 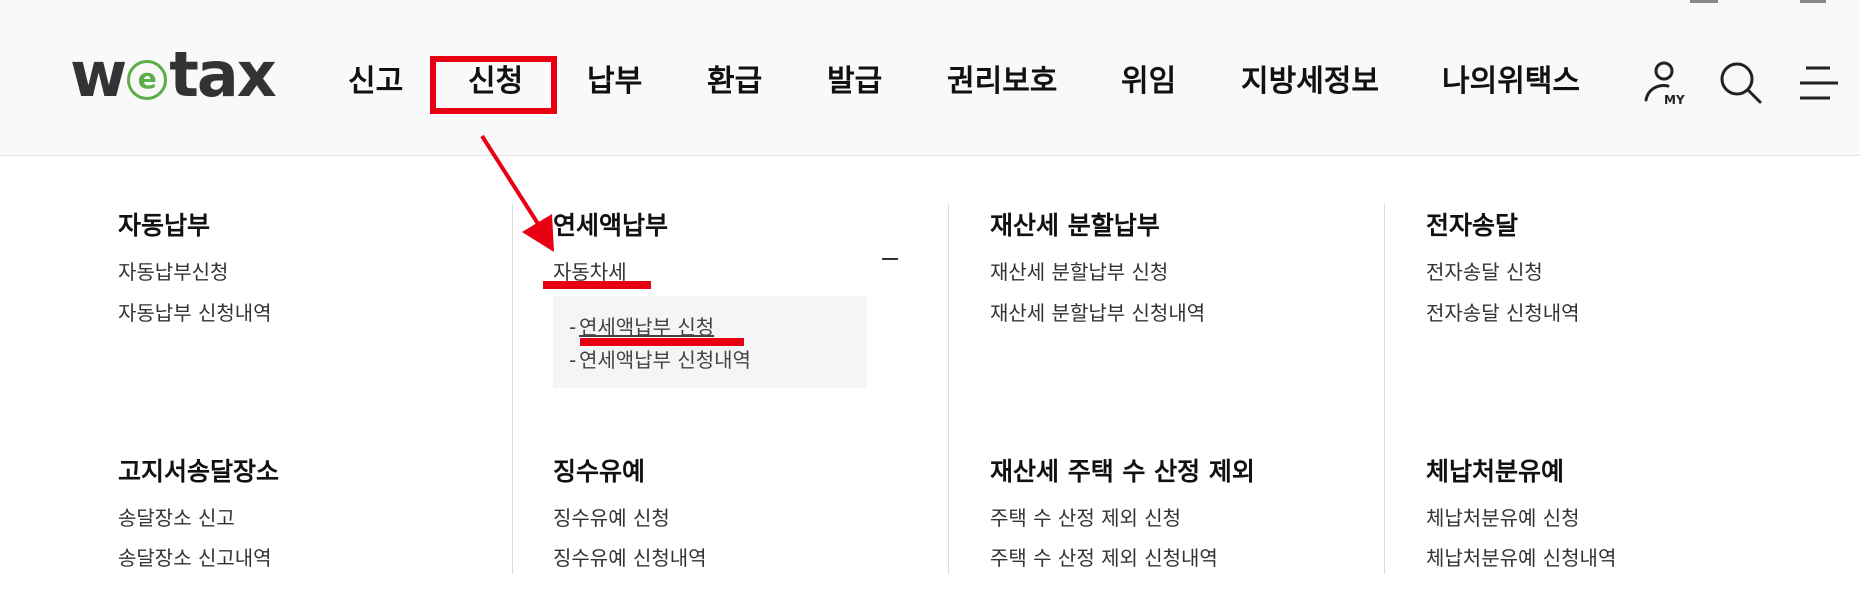 I want to click on menu-link: 송달장소 신고내역, so click(x=195, y=558).